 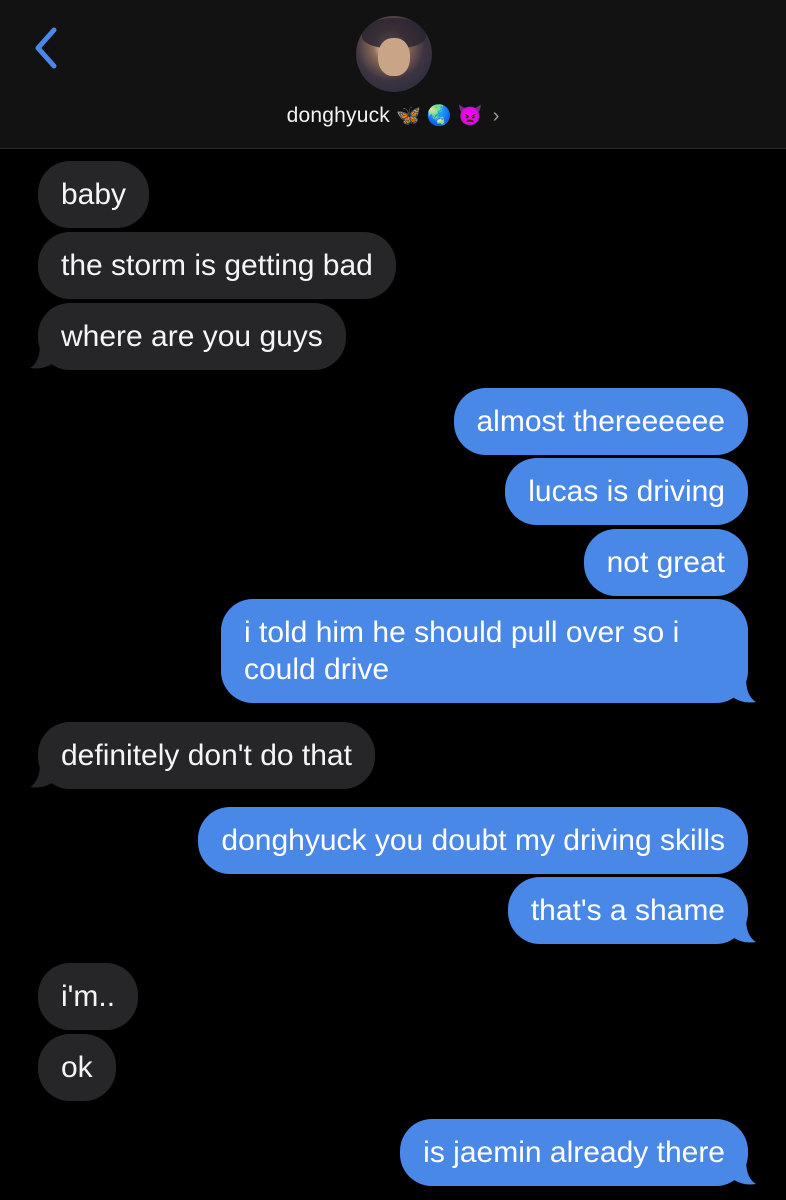 I want to click on message-bubble-outgoing: almost thereeeeee, so click(x=600, y=421).